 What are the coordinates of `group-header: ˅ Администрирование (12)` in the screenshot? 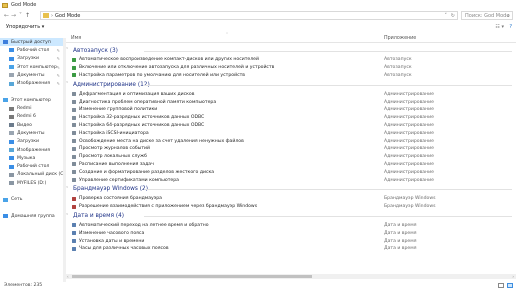 It's located at (291, 84).